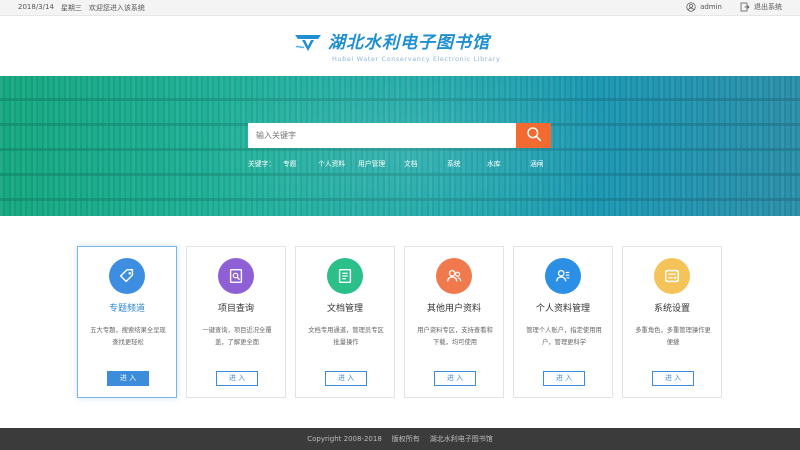 The image size is (800, 450). Describe the element at coordinates (345, 322) in the screenshot. I see `card-document-management: 文档管理 文档专用通道，管理员专区批量操作 进 入` at that location.